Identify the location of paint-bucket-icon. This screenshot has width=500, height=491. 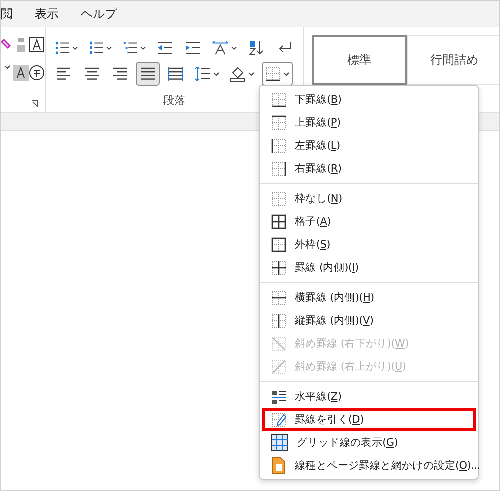
(238, 74).